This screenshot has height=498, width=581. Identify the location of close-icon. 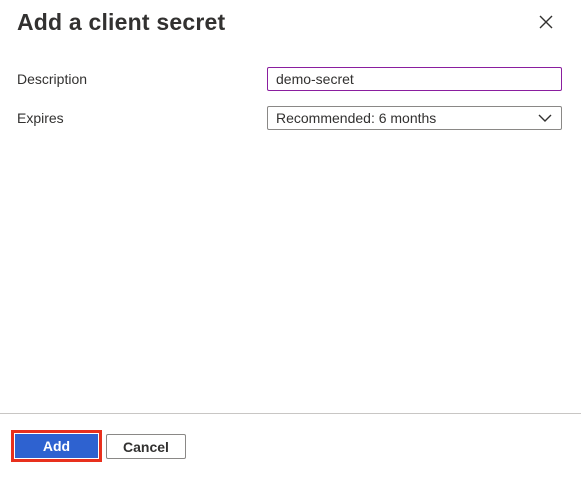
(546, 22).